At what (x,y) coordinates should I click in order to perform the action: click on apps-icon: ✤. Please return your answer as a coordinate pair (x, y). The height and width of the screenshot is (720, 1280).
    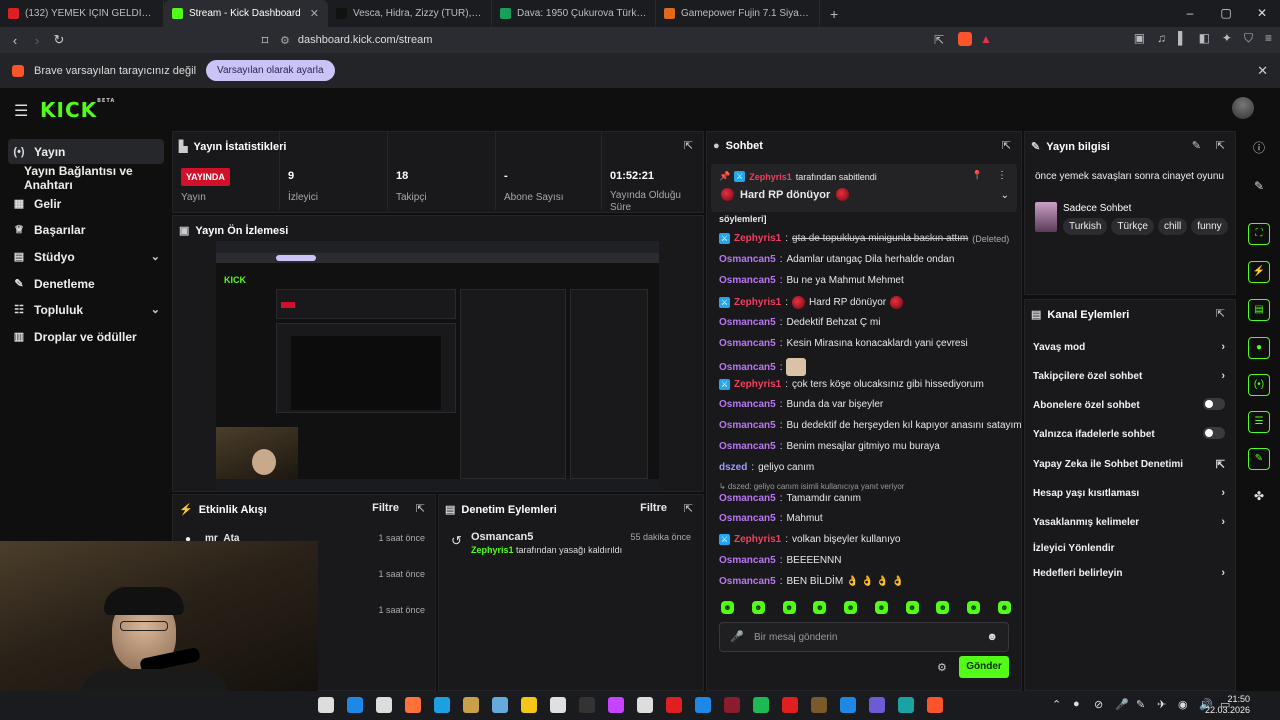
    Looking at the image, I should click on (1259, 496).